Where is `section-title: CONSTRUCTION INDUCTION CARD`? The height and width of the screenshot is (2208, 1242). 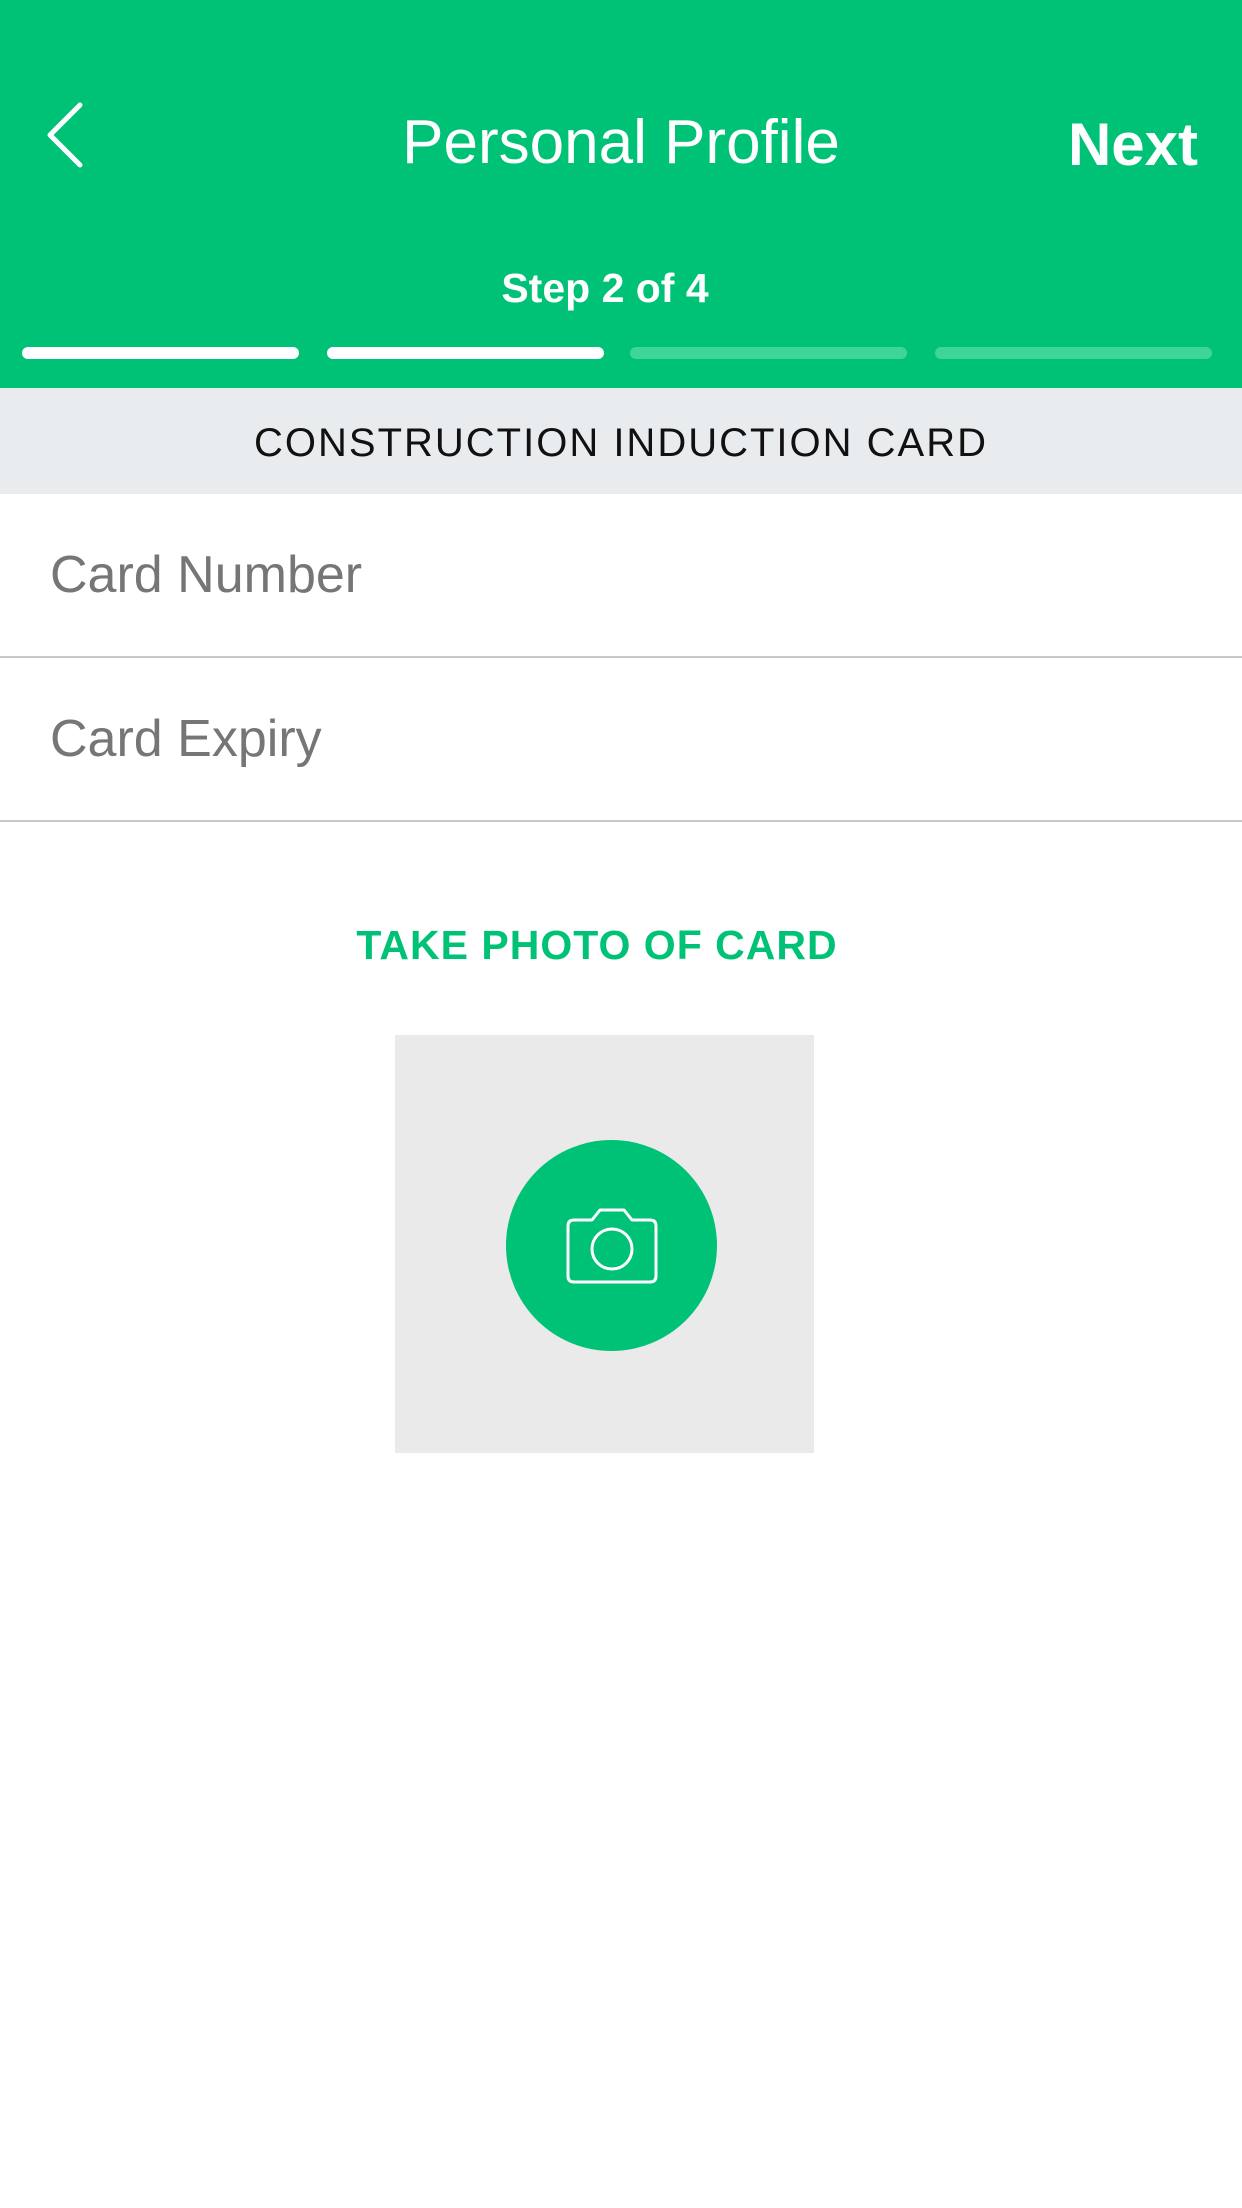 section-title: CONSTRUCTION INDUCTION CARD is located at coordinates (621, 443).